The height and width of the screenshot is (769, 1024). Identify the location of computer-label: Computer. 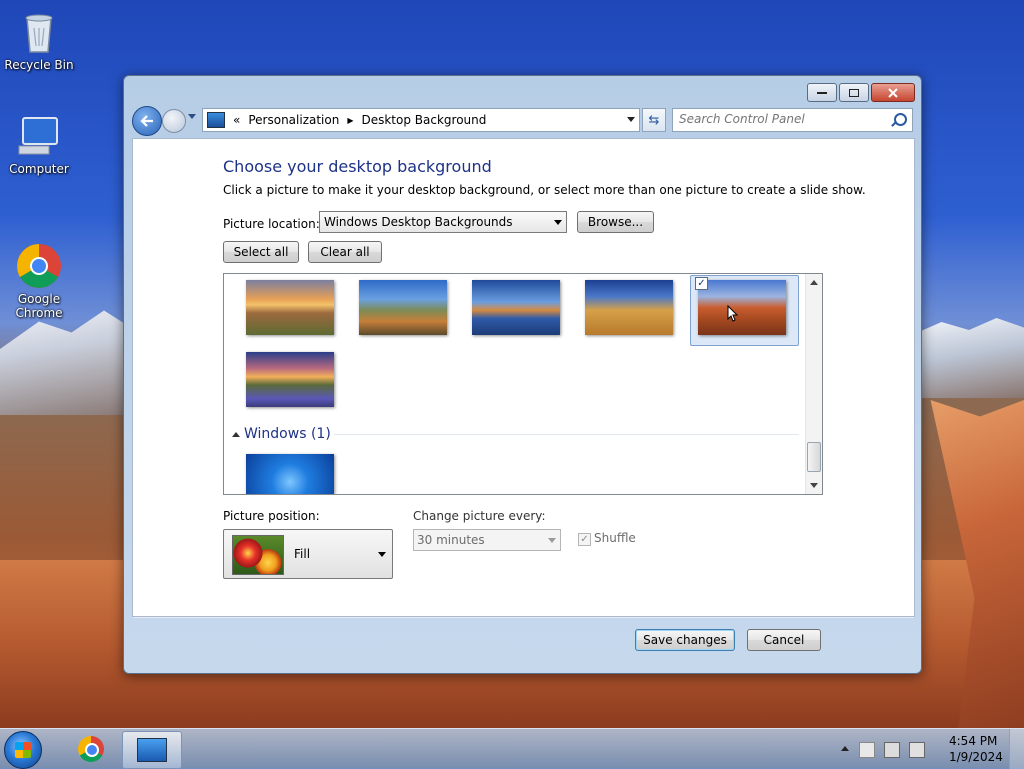
(39, 169).